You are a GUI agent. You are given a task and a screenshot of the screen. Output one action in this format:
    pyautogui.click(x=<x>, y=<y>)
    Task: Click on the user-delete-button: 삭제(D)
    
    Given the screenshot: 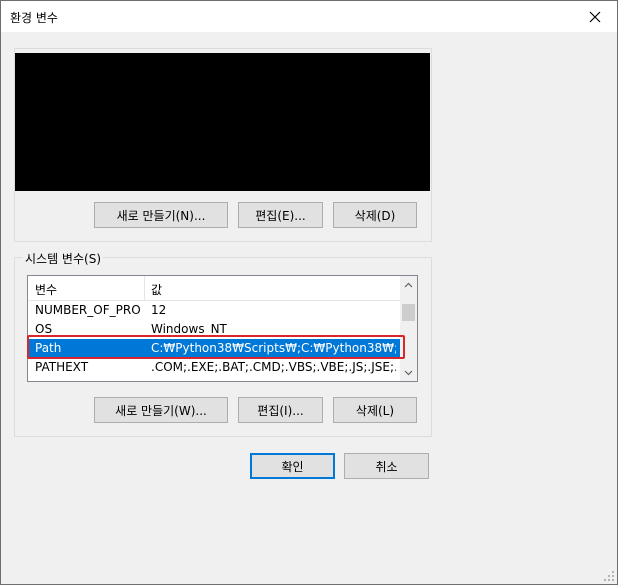 What is the action you would take?
    pyautogui.click(x=375, y=215)
    